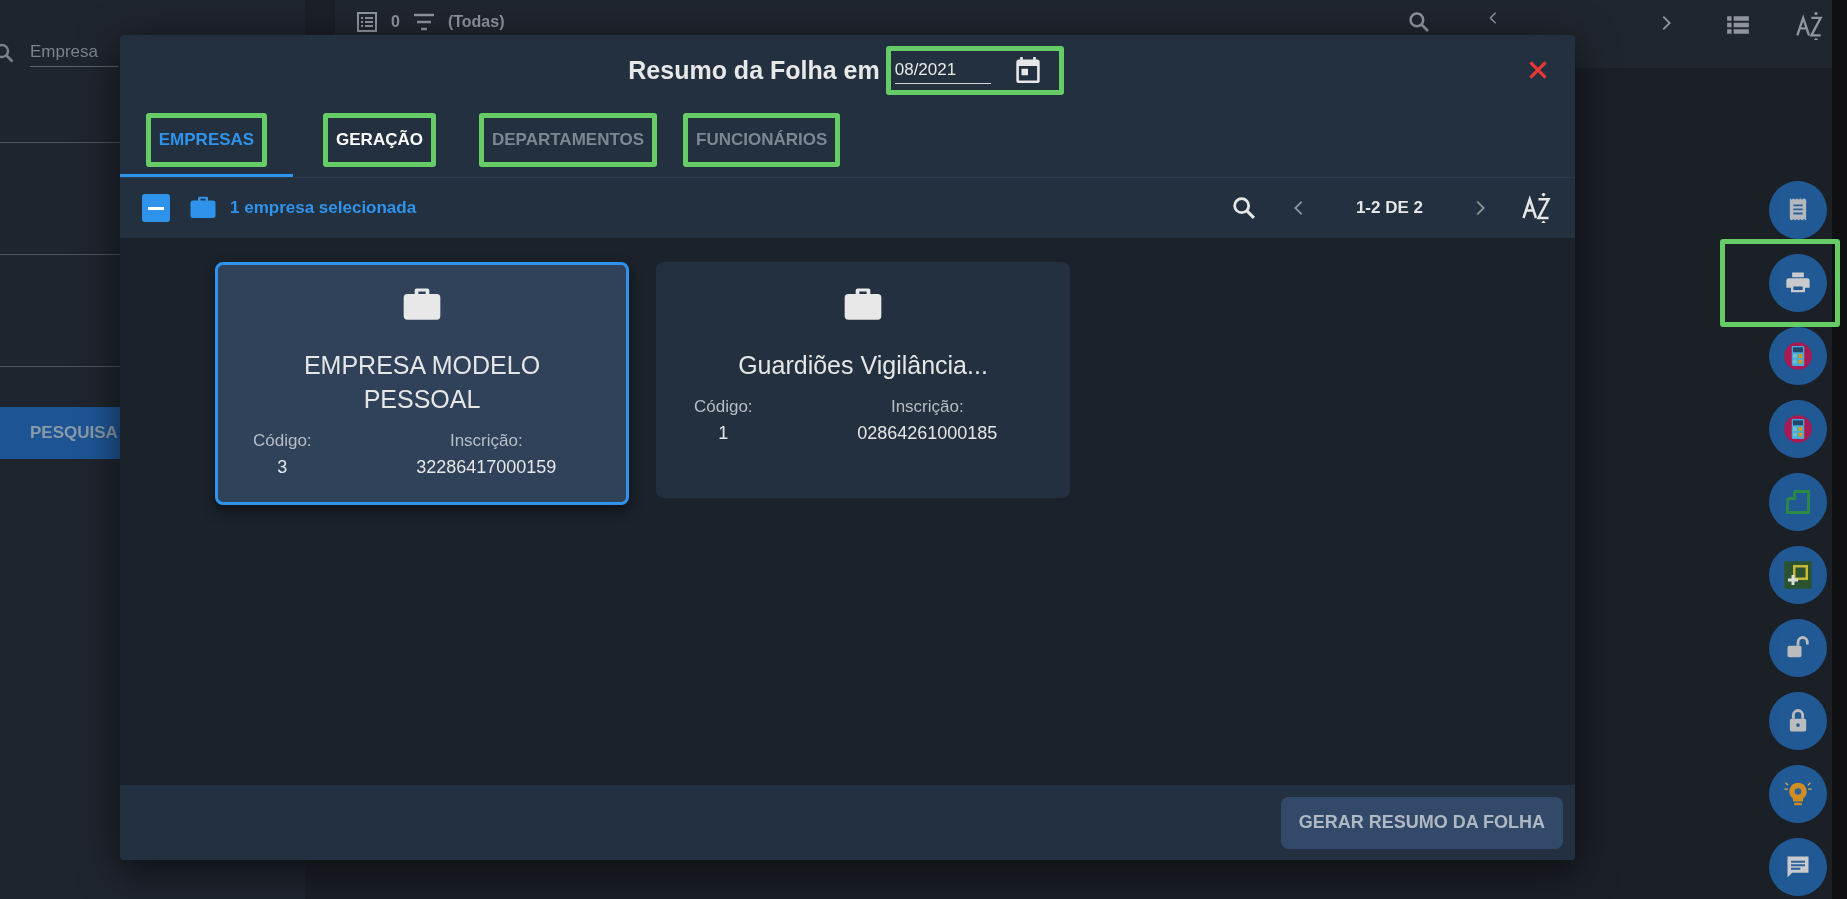 This screenshot has height=899, width=1847. What do you see at coordinates (282, 467) in the screenshot?
I see `field-value: 3` at bounding box center [282, 467].